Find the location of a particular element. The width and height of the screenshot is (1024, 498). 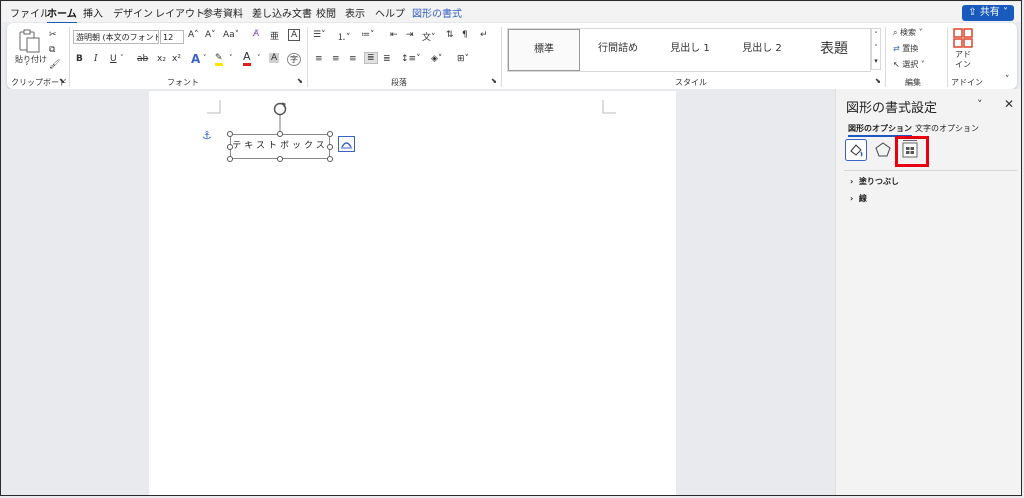

style-normal: 標準 is located at coordinates (544, 50).